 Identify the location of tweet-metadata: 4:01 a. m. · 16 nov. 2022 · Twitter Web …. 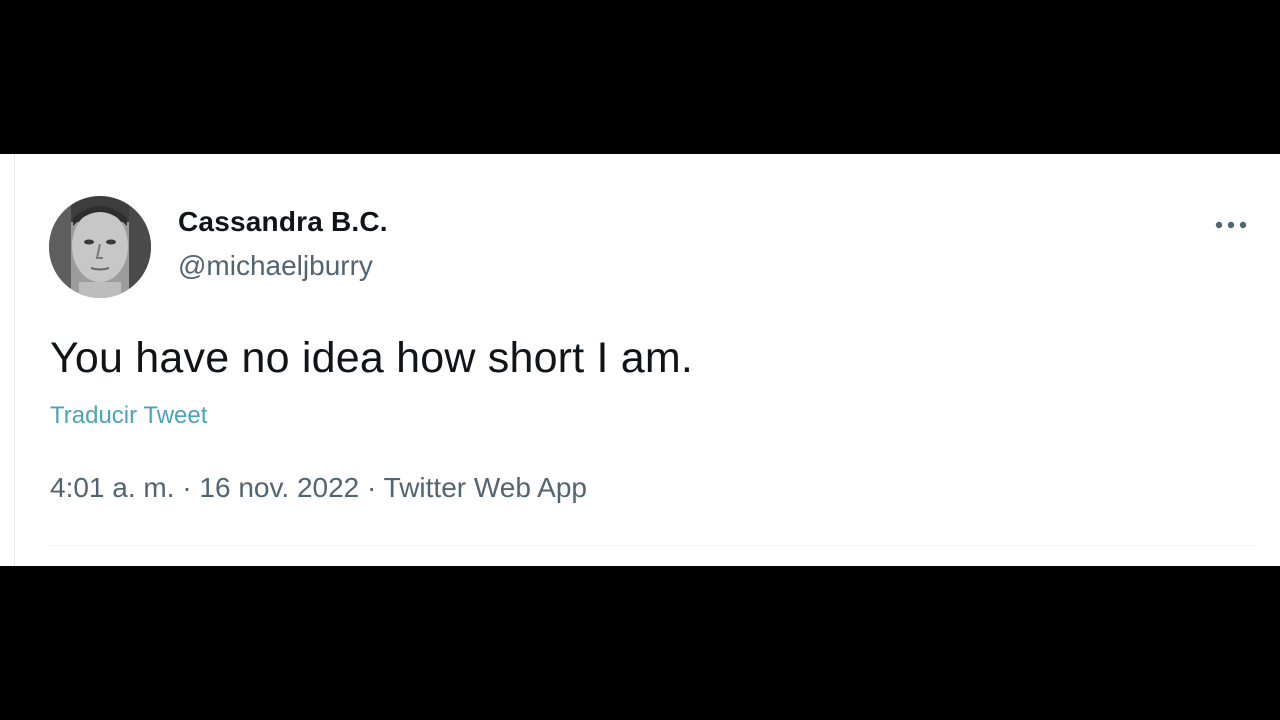
(318, 488).